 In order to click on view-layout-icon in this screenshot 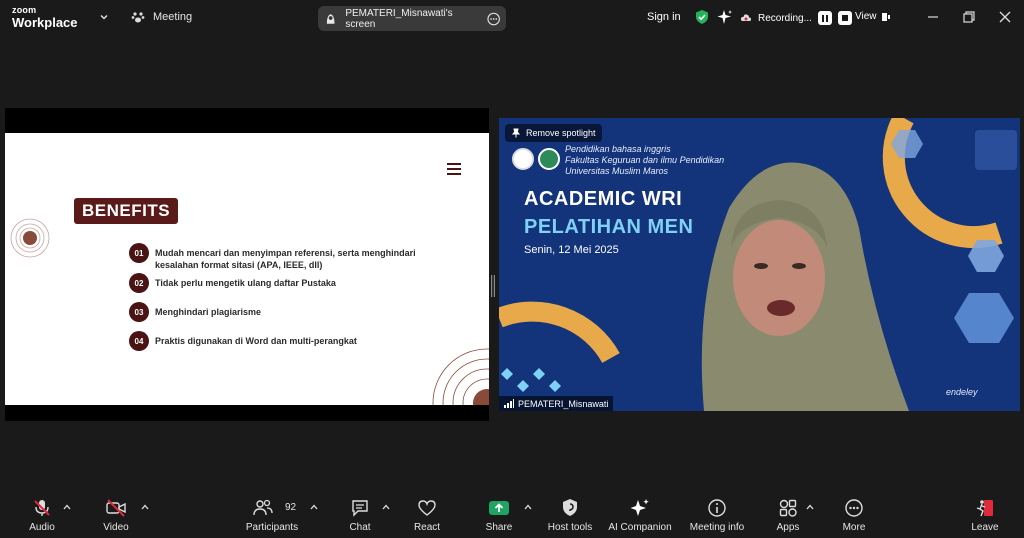, I will do `click(885, 16)`.